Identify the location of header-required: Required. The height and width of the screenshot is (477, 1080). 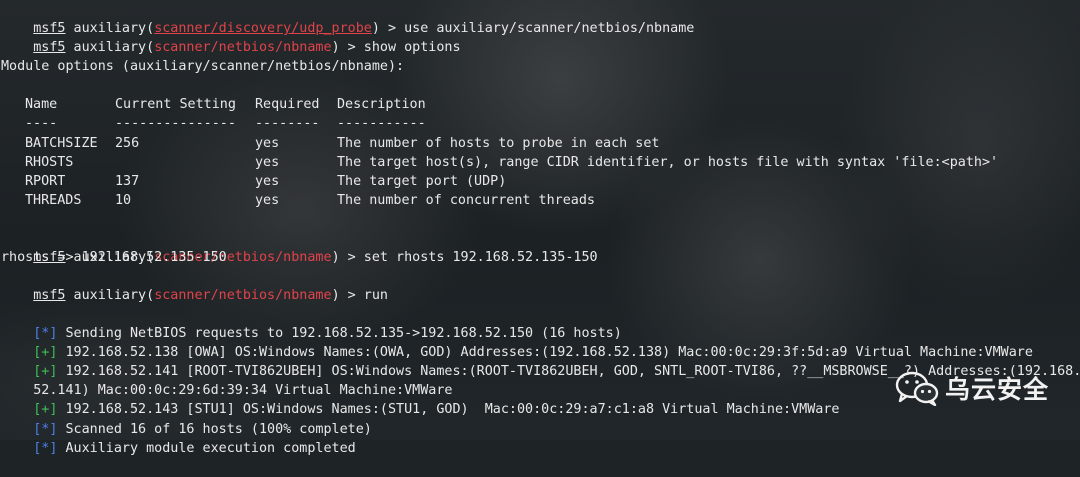
(287, 104).